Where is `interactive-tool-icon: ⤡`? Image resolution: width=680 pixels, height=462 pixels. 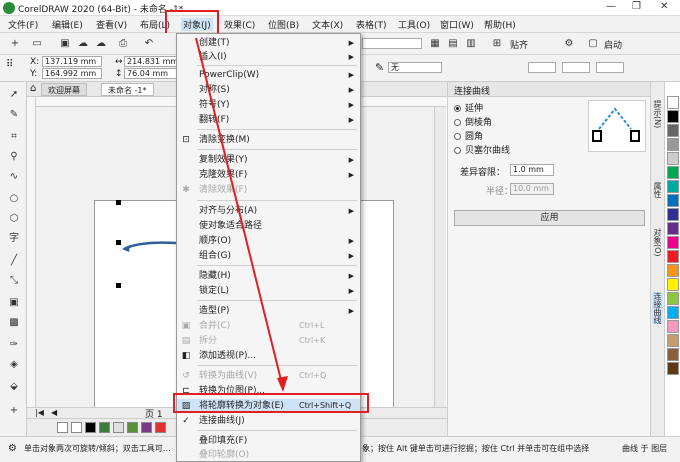 interactive-tool-icon: ⤡ is located at coordinates (14, 281).